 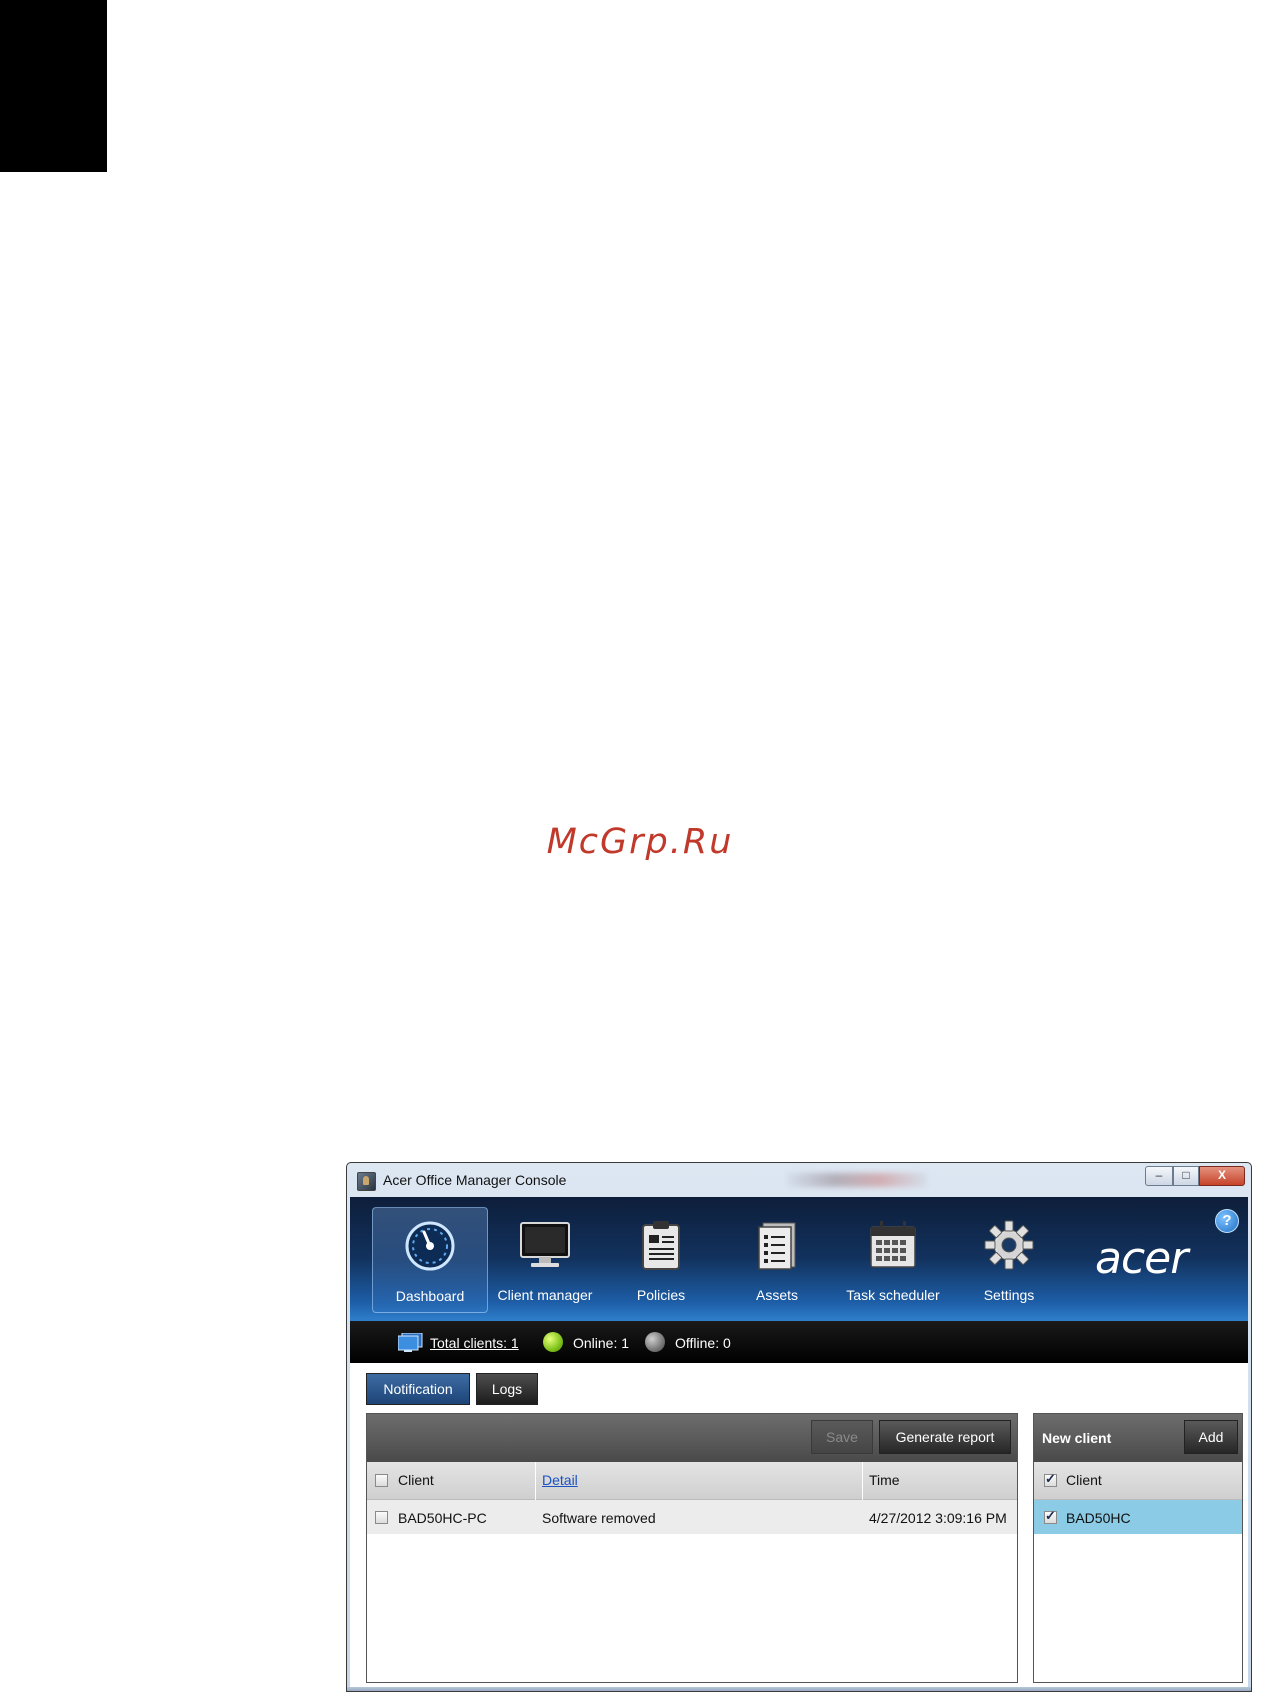 What do you see at coordinates (940, 1481) in the screenshot?
I see `column-header-time: Time` at bounding box center [940, 1481].